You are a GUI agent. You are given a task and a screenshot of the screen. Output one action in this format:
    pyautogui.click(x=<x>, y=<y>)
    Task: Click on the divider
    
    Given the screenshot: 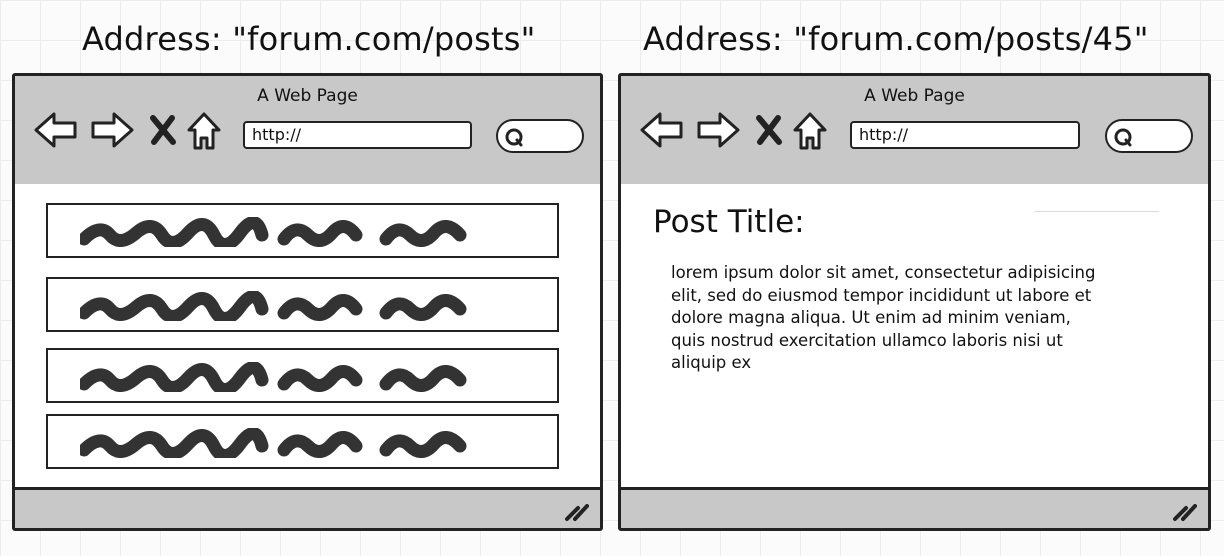 What is the action you would take?
    pyautogui.click(x=1097, y=211)
    